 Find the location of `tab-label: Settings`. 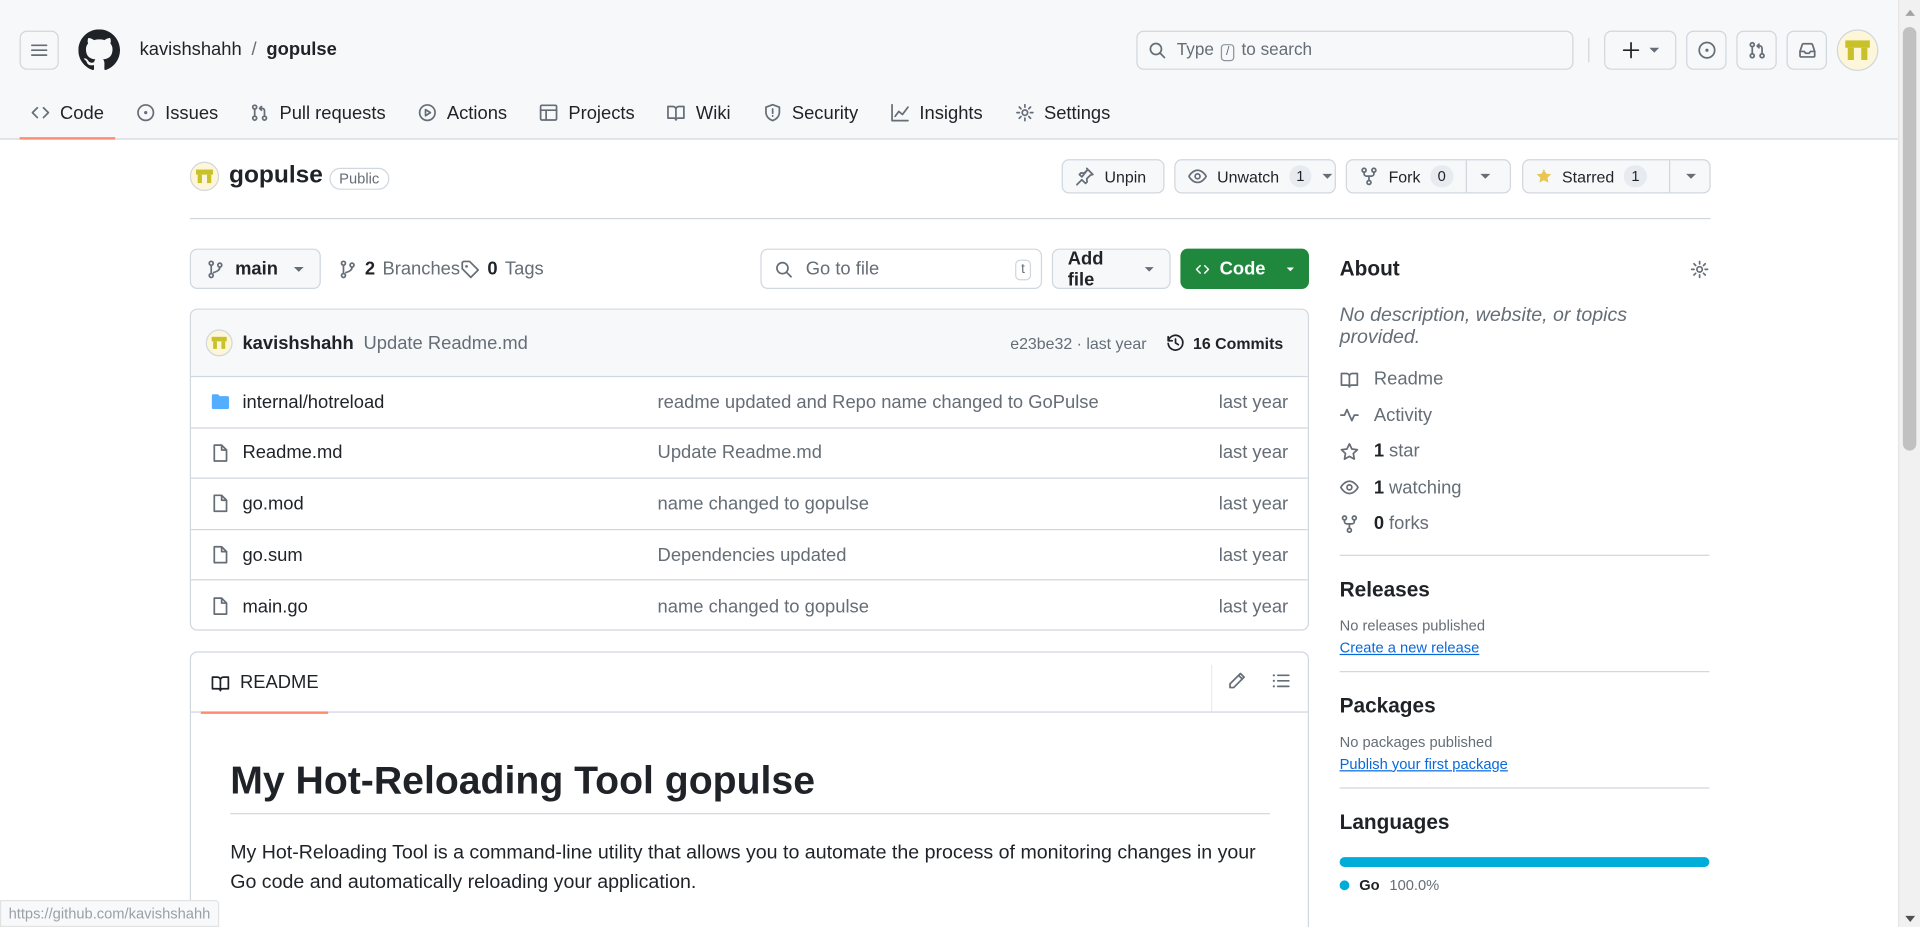

tab-label: Settings is located at coordinates (1077, 113).